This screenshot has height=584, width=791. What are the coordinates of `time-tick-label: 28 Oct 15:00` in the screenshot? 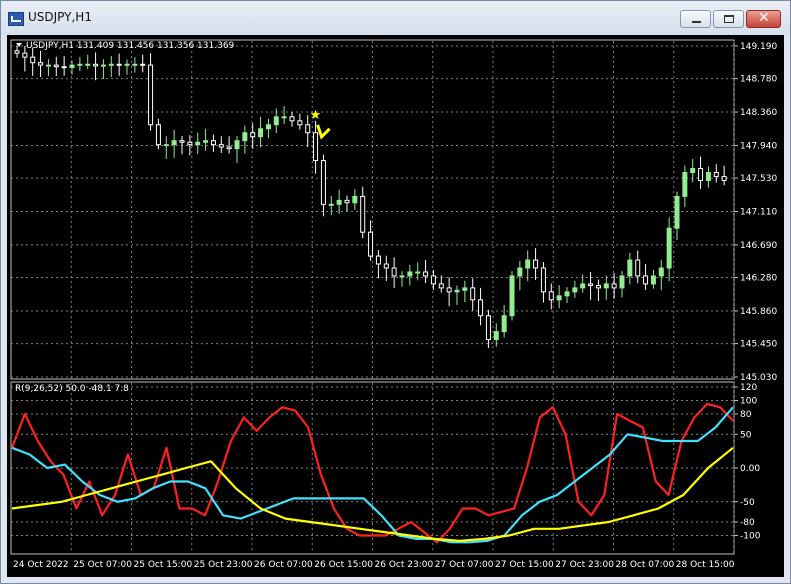 It's located at (705, 565).